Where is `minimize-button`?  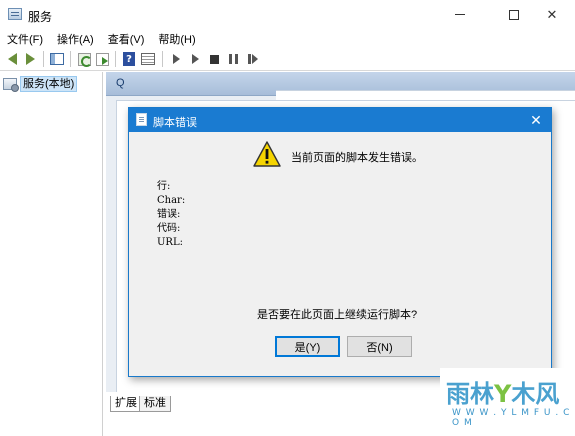 minimize-button is located at coordinates (460, 14).